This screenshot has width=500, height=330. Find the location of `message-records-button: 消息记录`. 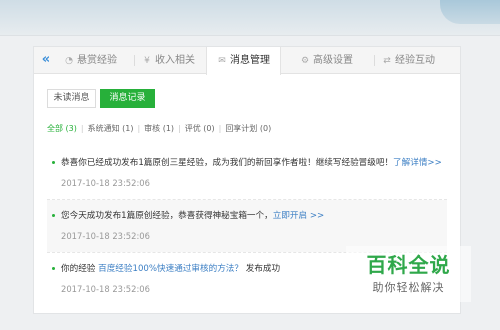

message-records-button: 消息记录 is located at coordinates (127, 98).